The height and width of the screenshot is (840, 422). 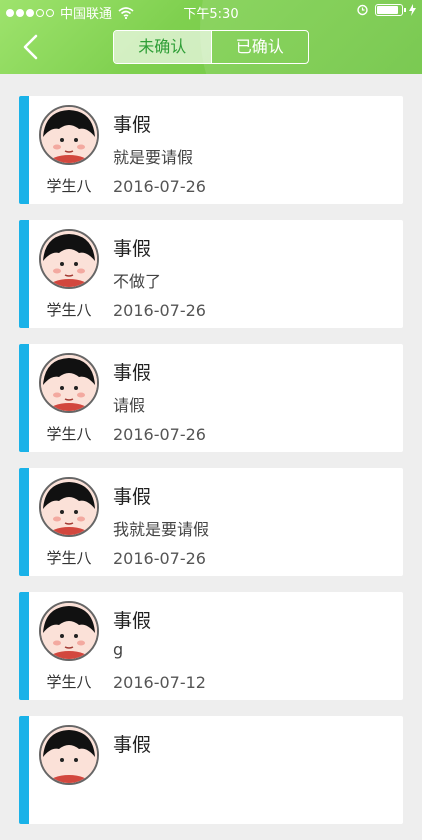 I want to click on list-item: 学生八 事假 不做了 2016-07-26, so click(x=211, y=274).